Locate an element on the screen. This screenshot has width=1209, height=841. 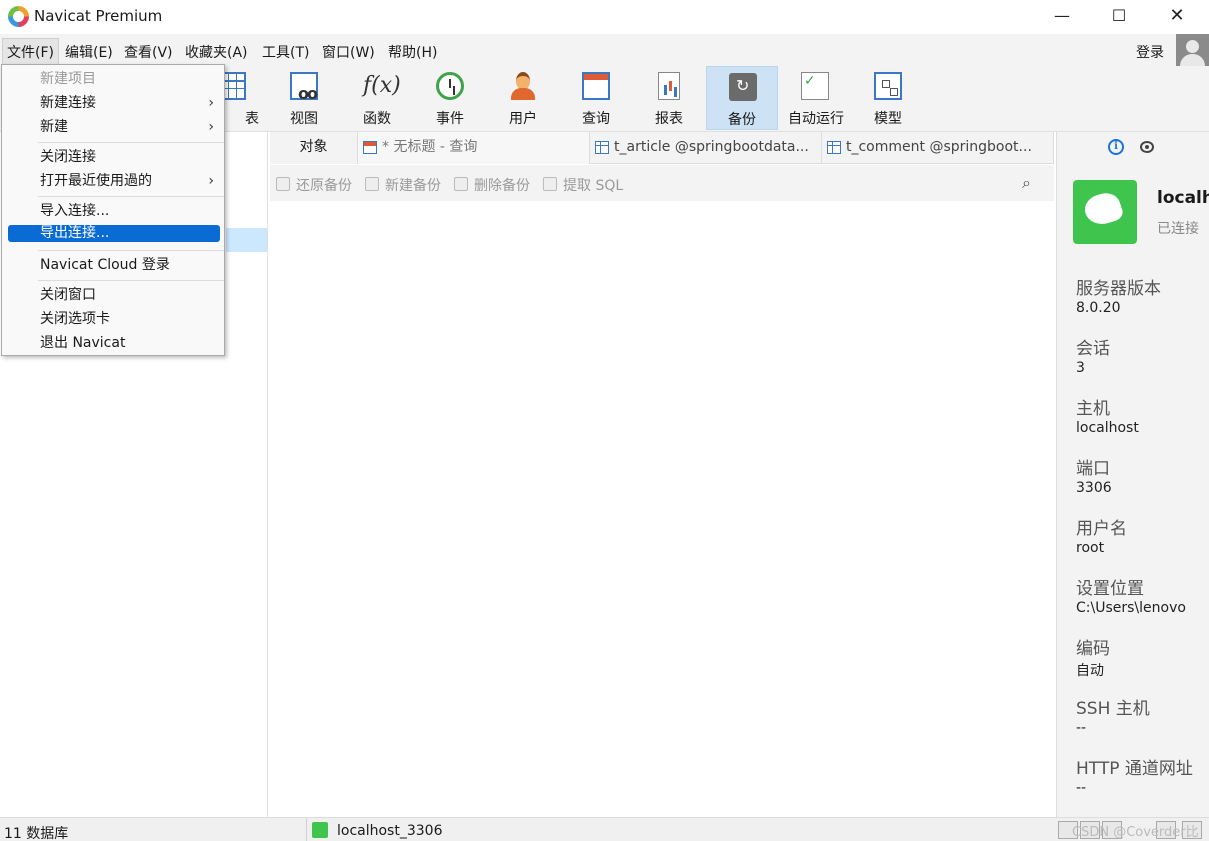
navicat-logo-icon is located at coordinates (18, 16).